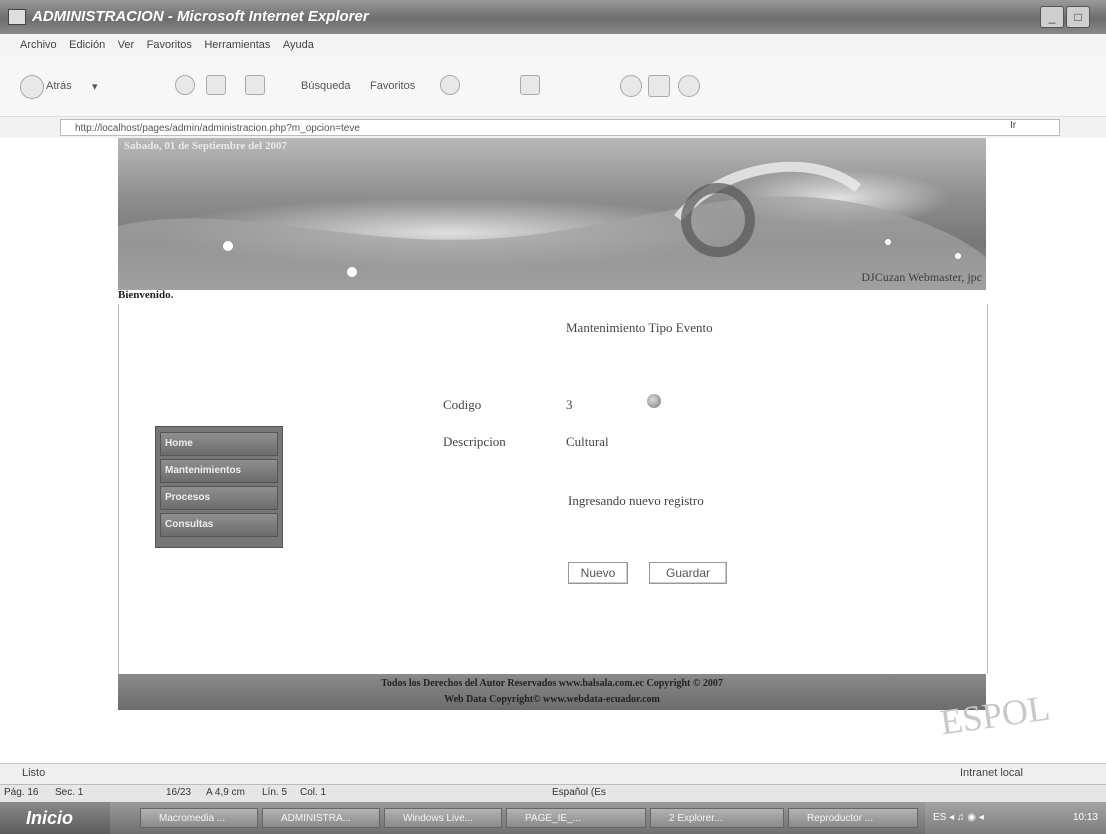 The image size is (1106, 834). I want to click on word-line: Lín. 5, so click(275, 792).